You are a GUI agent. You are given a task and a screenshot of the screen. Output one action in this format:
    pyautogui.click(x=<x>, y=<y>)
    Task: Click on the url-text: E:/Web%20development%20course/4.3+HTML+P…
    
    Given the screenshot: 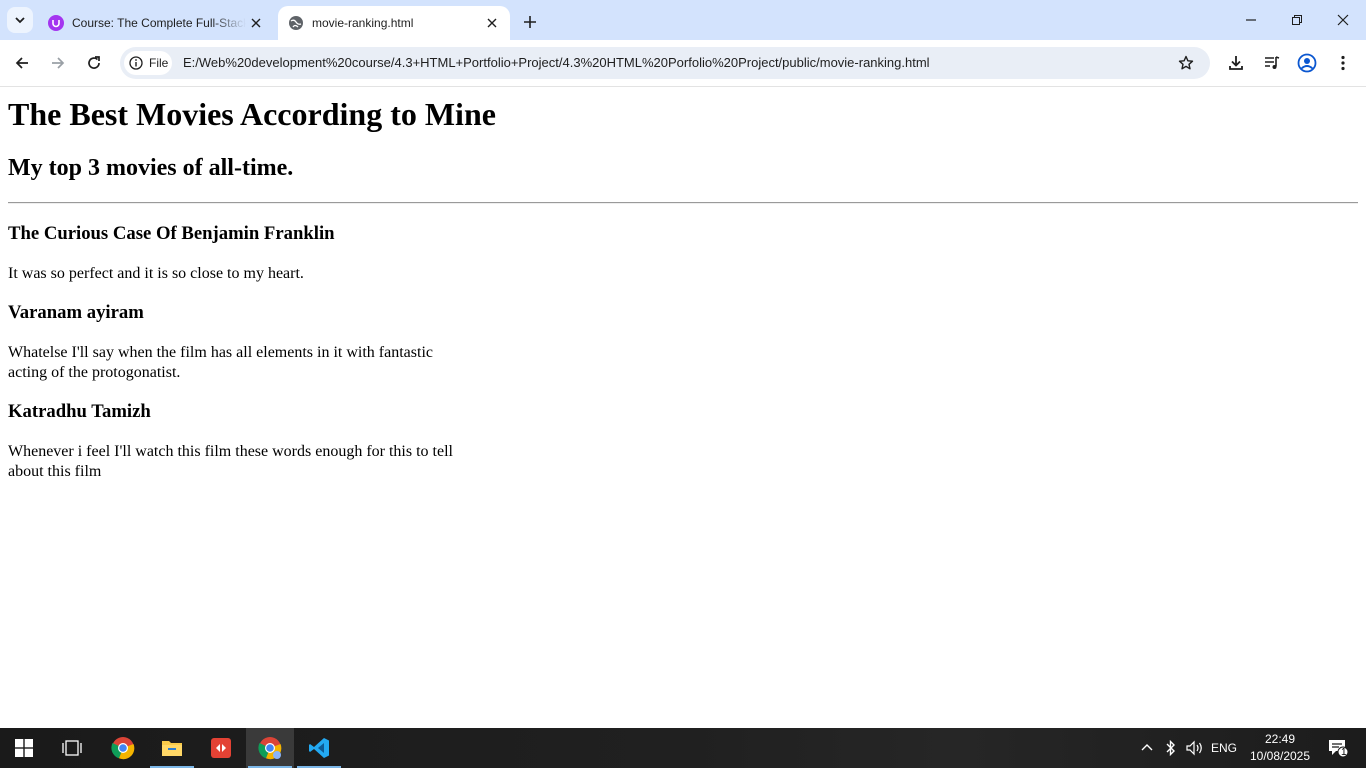 What is the action you would take?
    pyautogui.click(x=556, y=63)
    